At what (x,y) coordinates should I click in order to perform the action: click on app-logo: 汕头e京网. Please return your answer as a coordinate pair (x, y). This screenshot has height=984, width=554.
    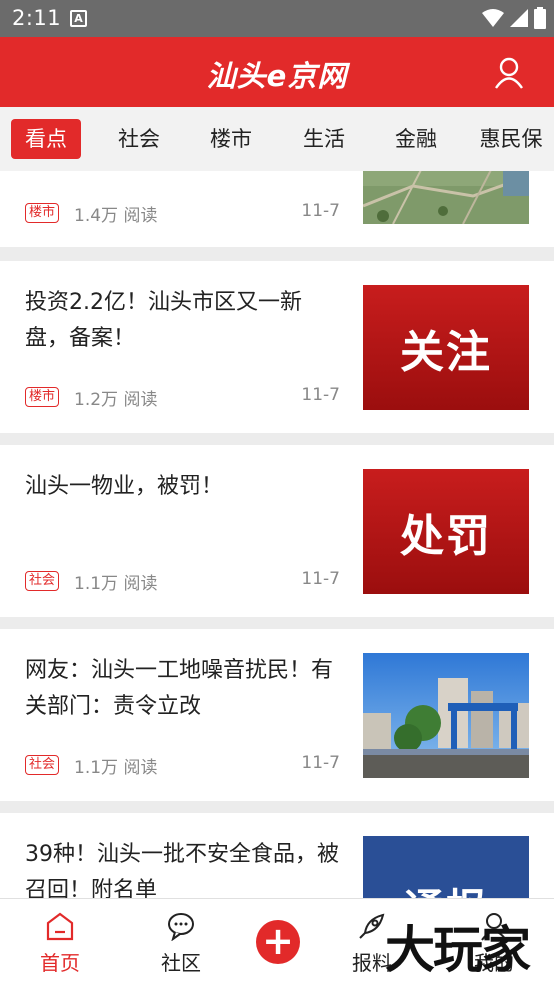
    Looking at the image, I should click on (277, 76).